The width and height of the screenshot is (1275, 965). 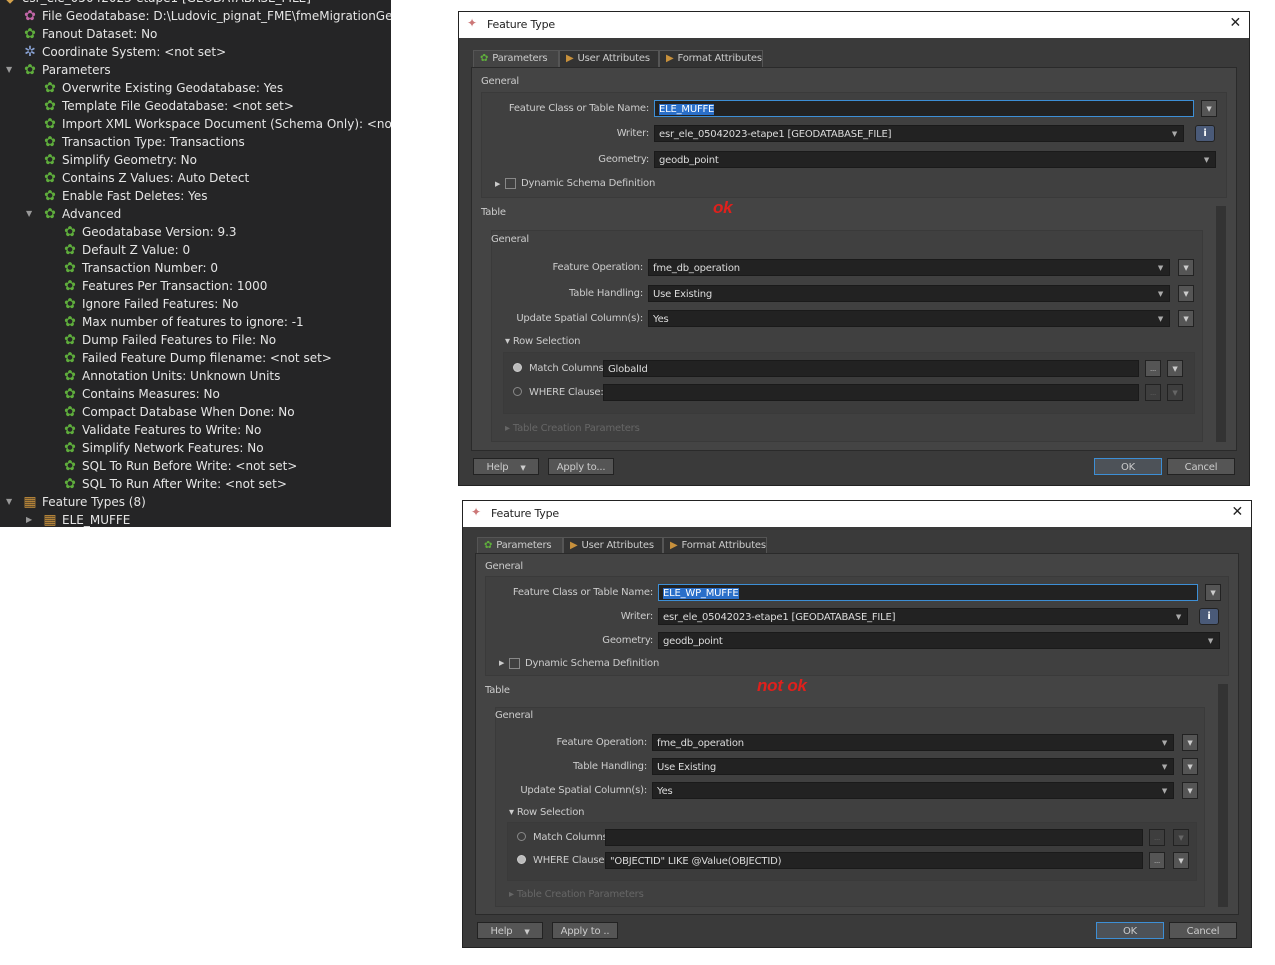 What do you see at coordinates (76, 502) in the screenshot?
I see `tree-item: ▼ ▦ Feature Types (8)` at bounding box center [76, 502].